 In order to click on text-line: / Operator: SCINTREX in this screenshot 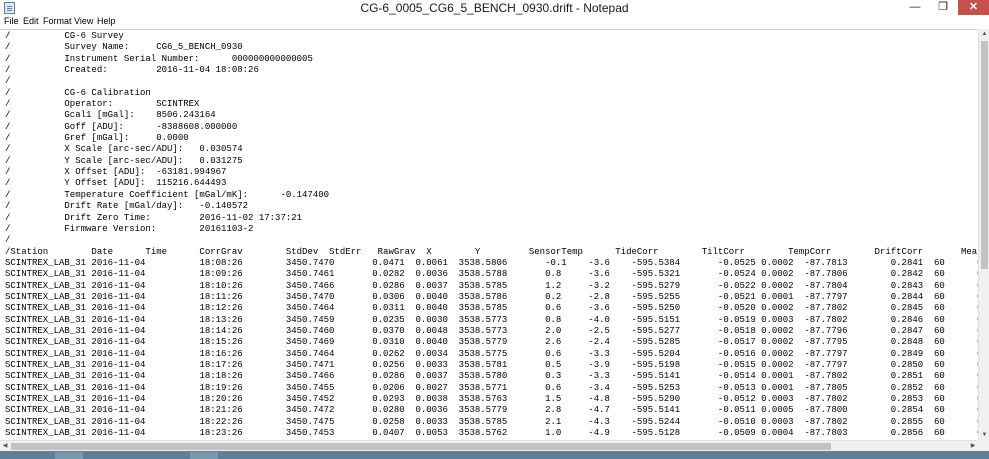, I will do `click(102, 104)`.